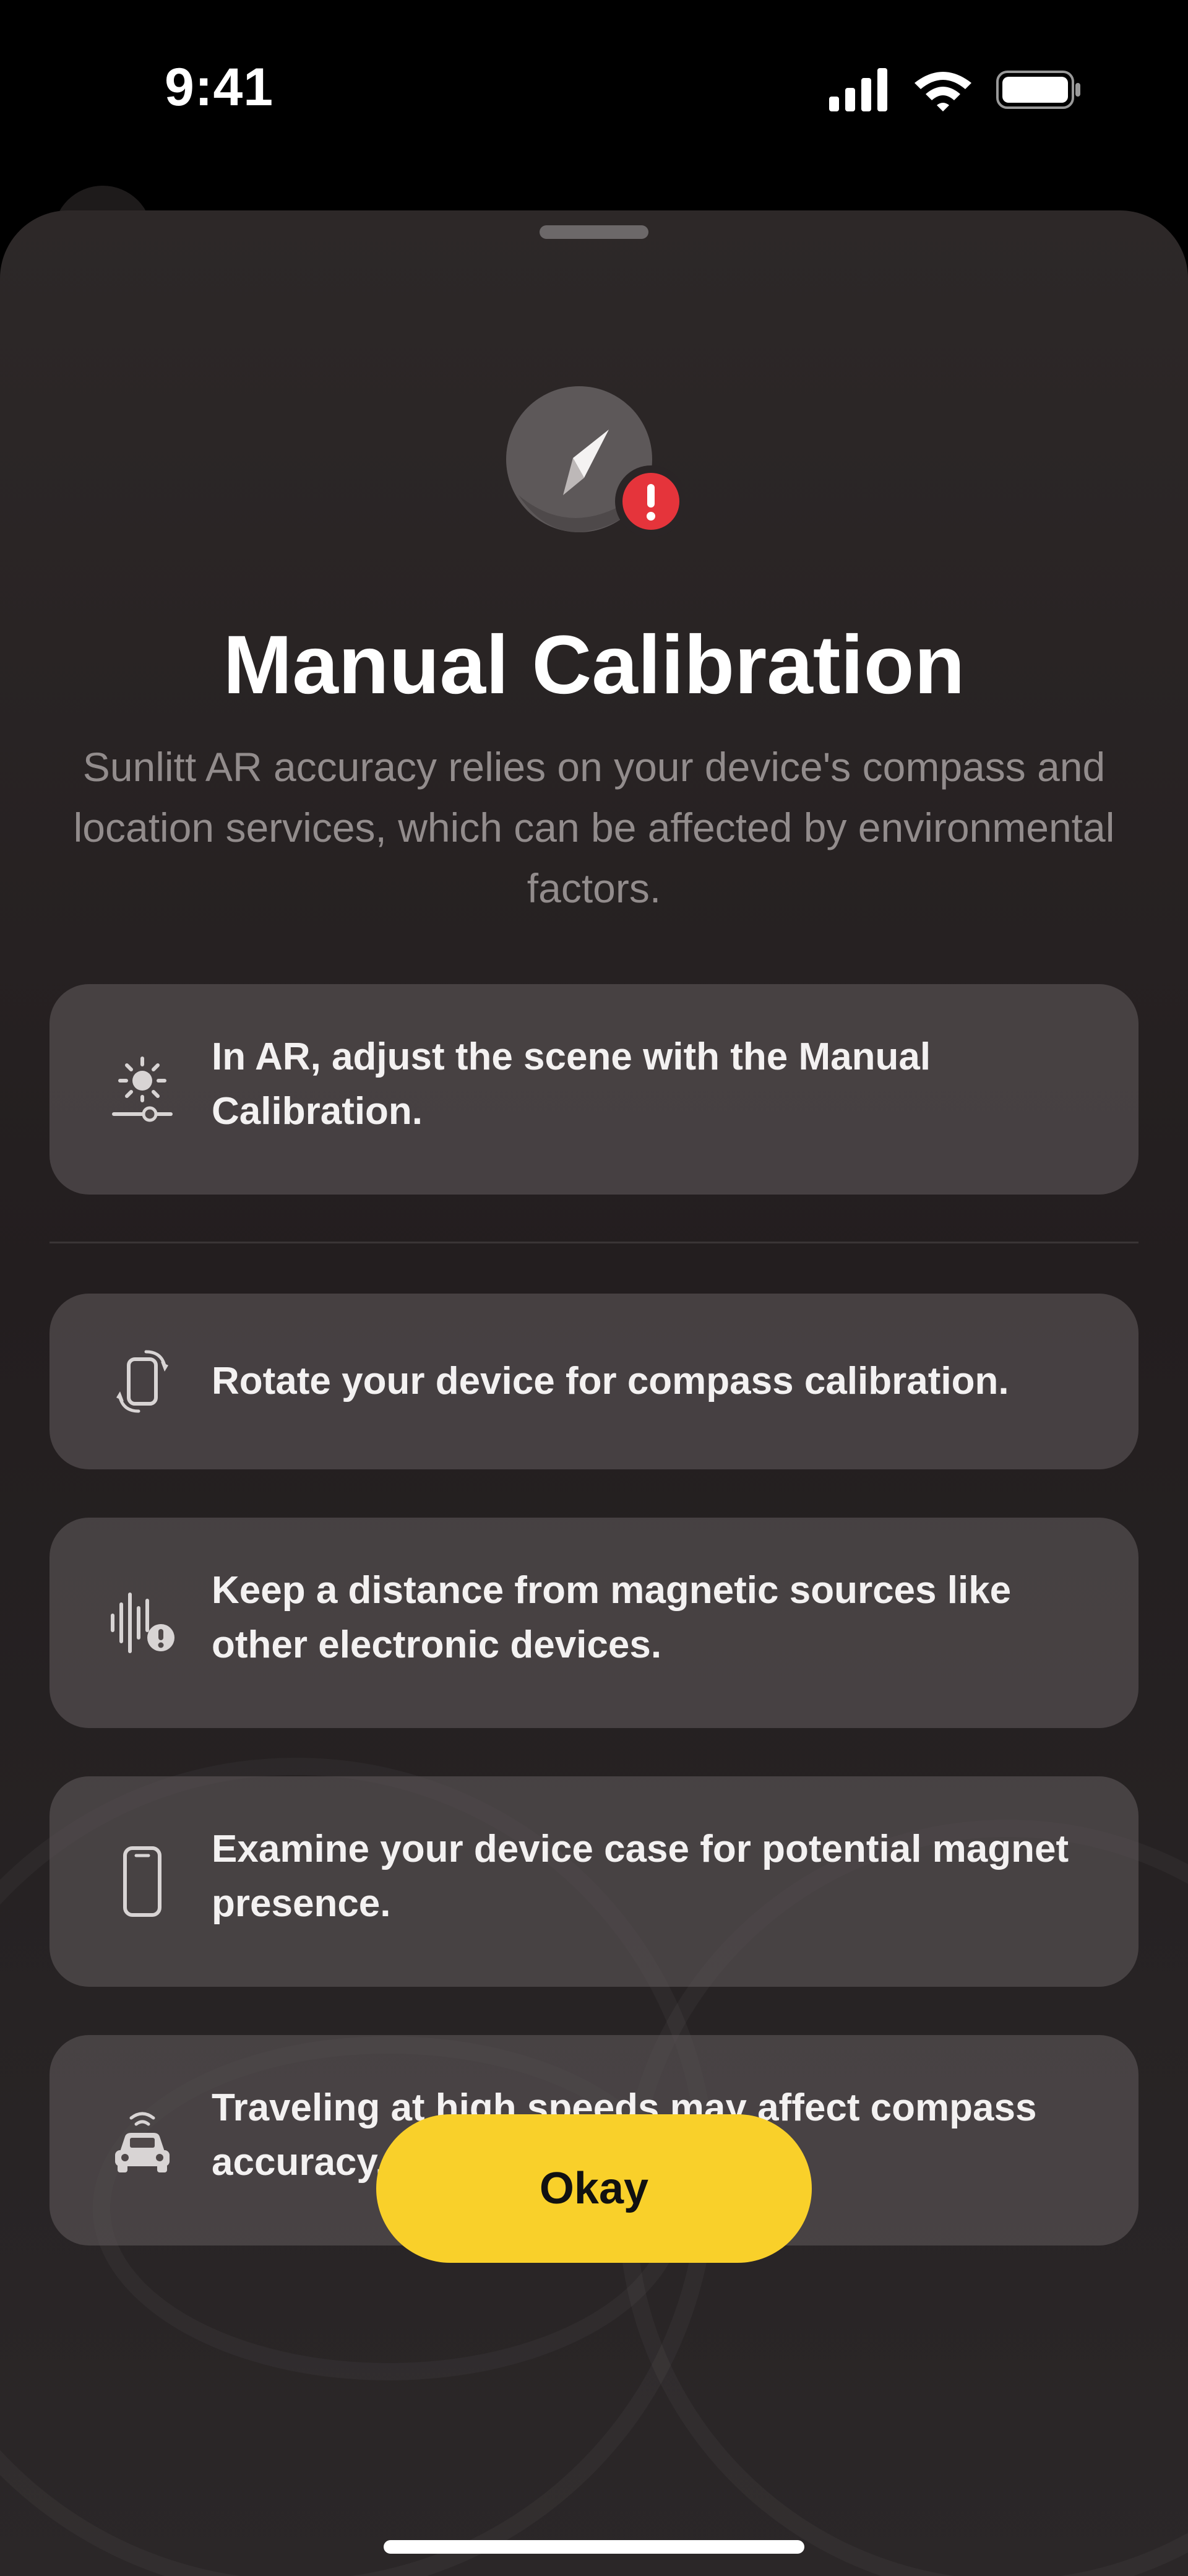  I want to click on phone-case-icon, so click(142, 1881).